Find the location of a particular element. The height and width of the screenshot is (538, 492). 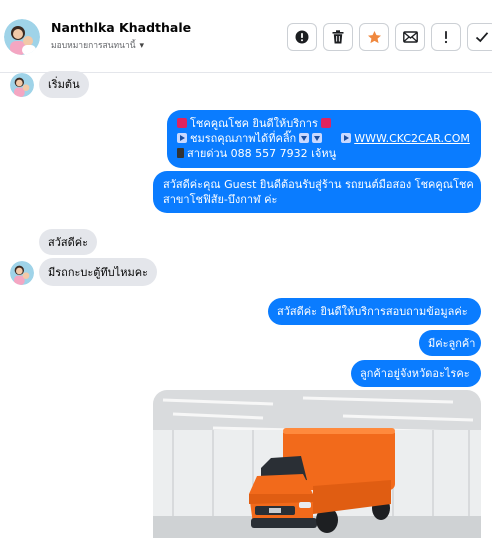

message-line: สาขาโชฟิสัย-บึงกาฬ ค่ะ is located at coordinates (220, 199).